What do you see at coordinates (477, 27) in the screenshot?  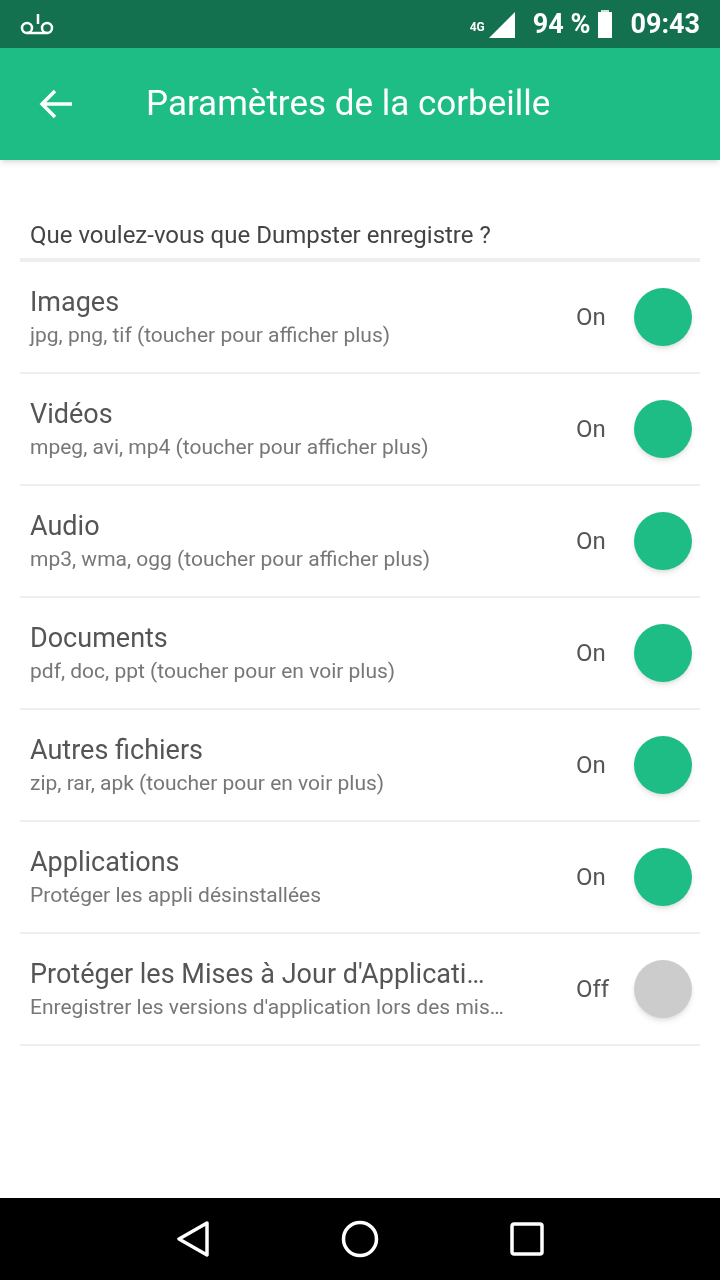 I see `network-type: 4G` at bounding box center [477, 27].